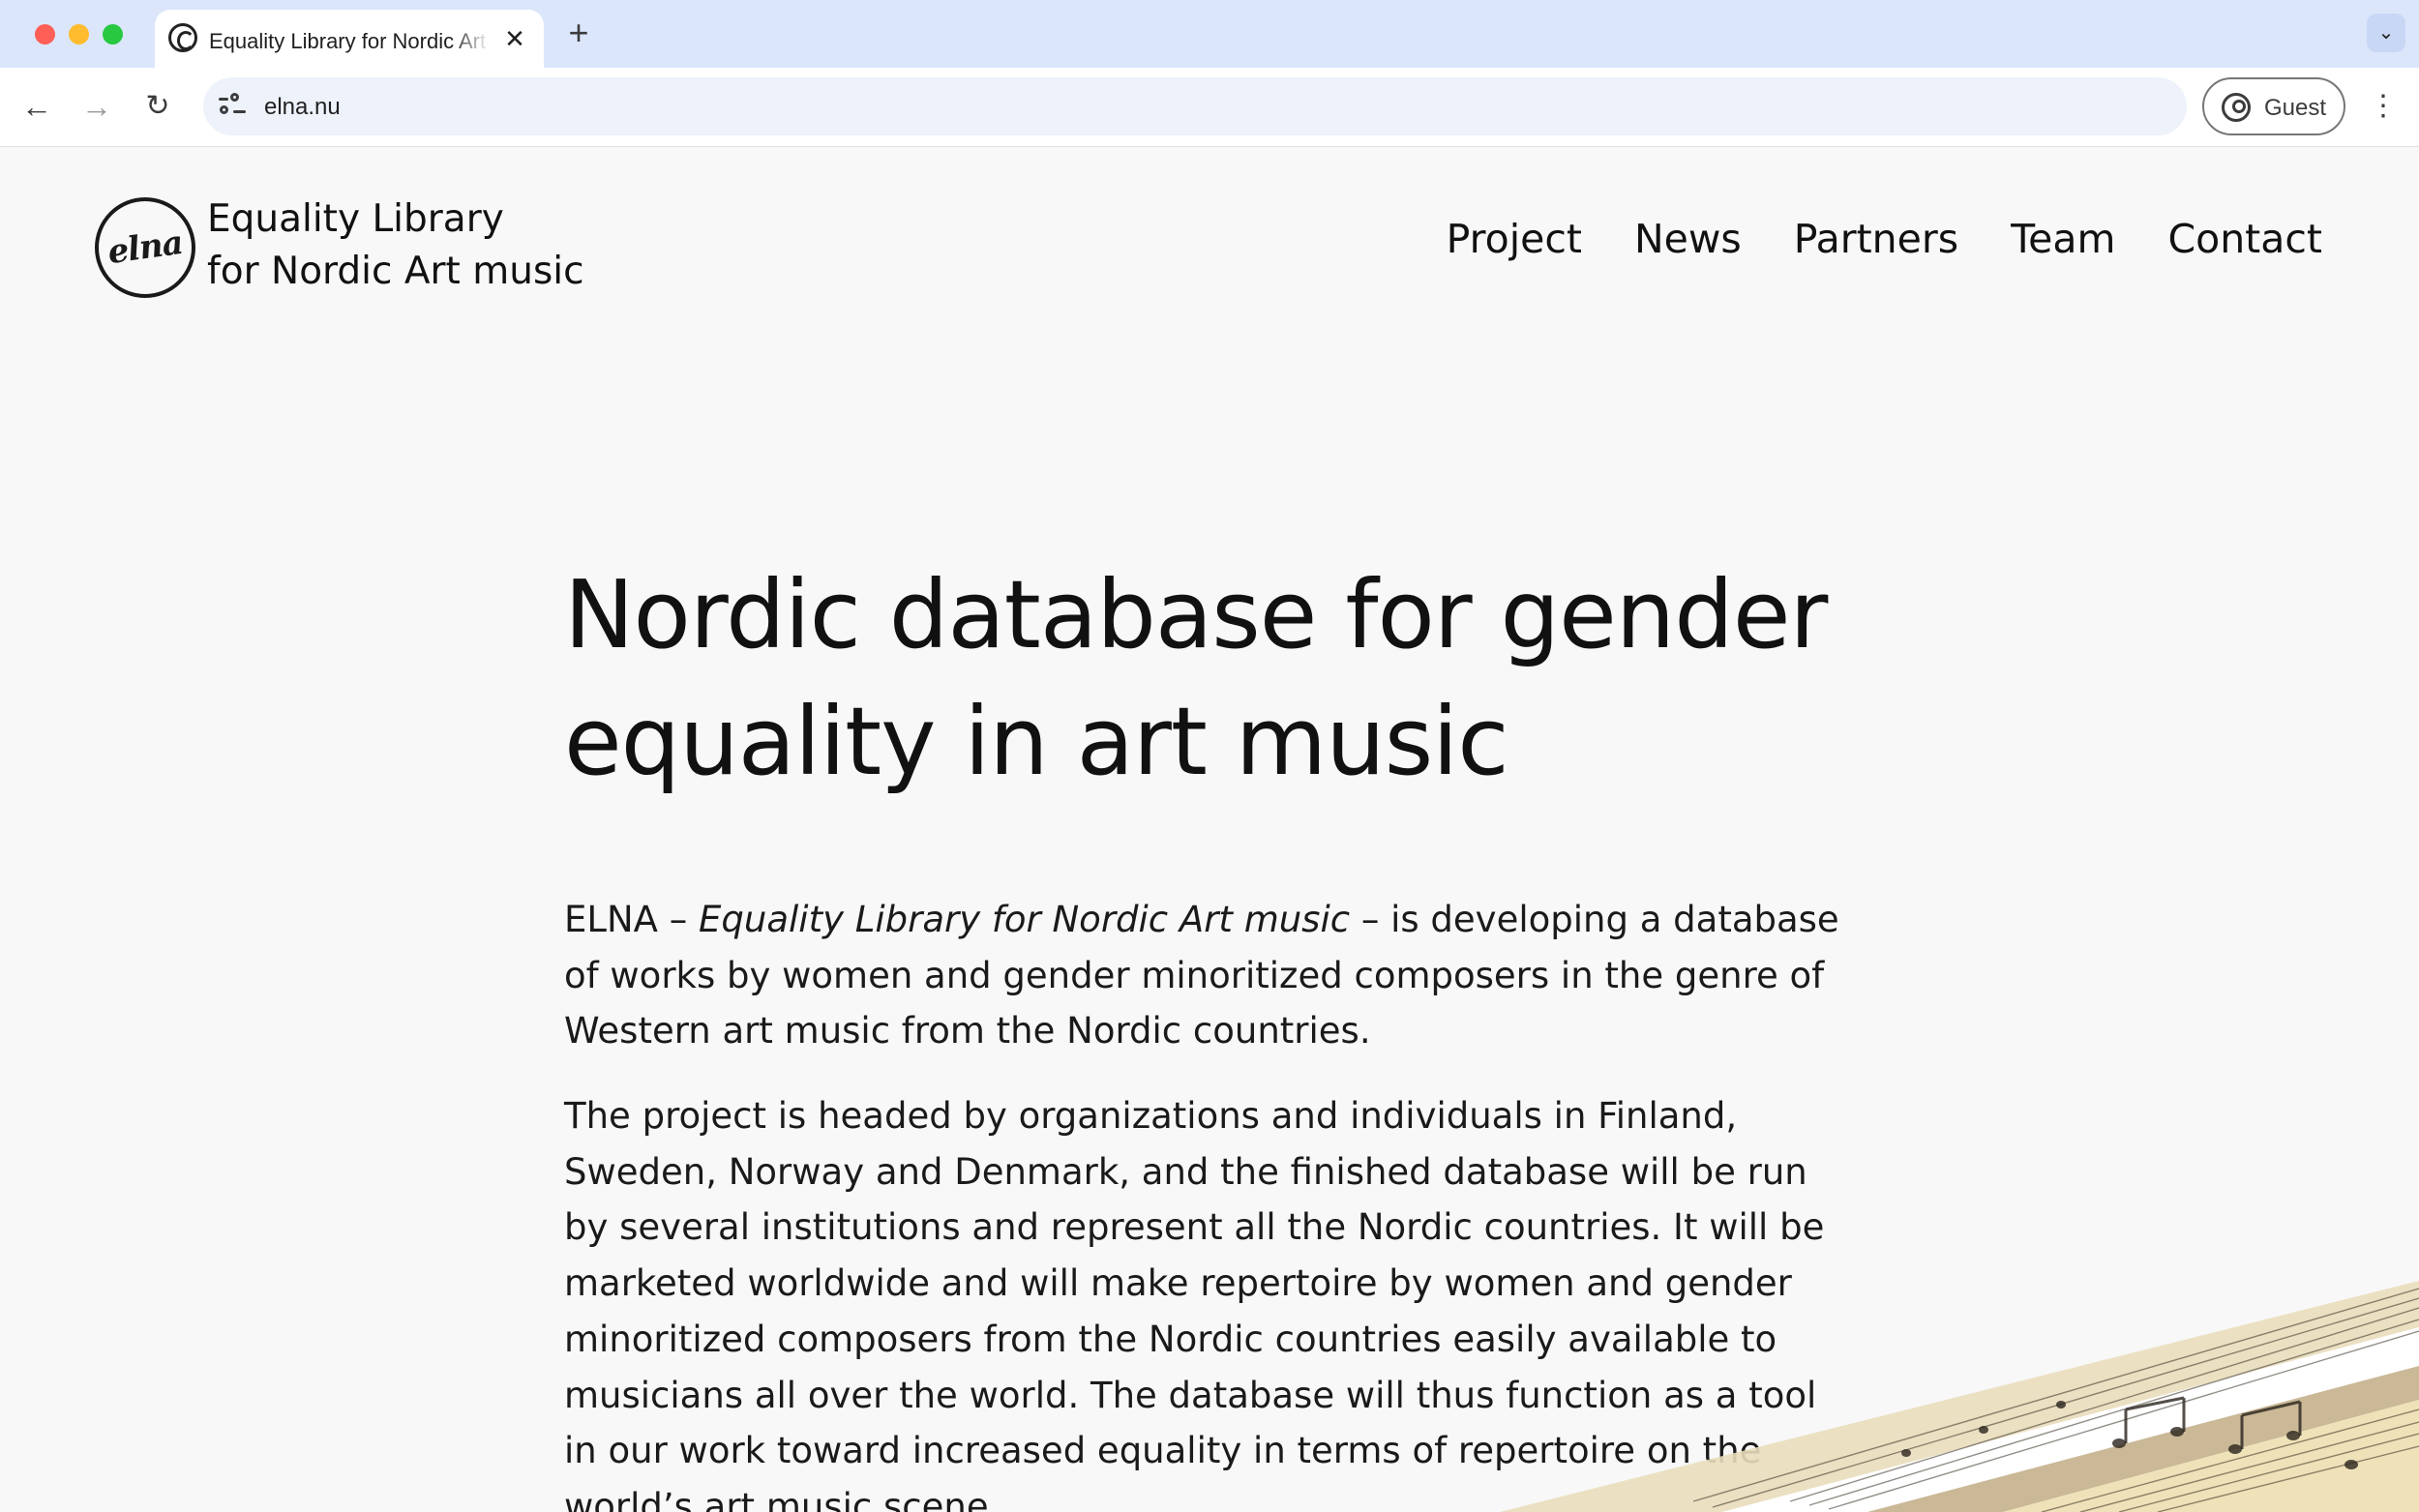  Describe the element at coordinates (182, 37) in the screenshot. I see `site-favicon-icon` at that location.